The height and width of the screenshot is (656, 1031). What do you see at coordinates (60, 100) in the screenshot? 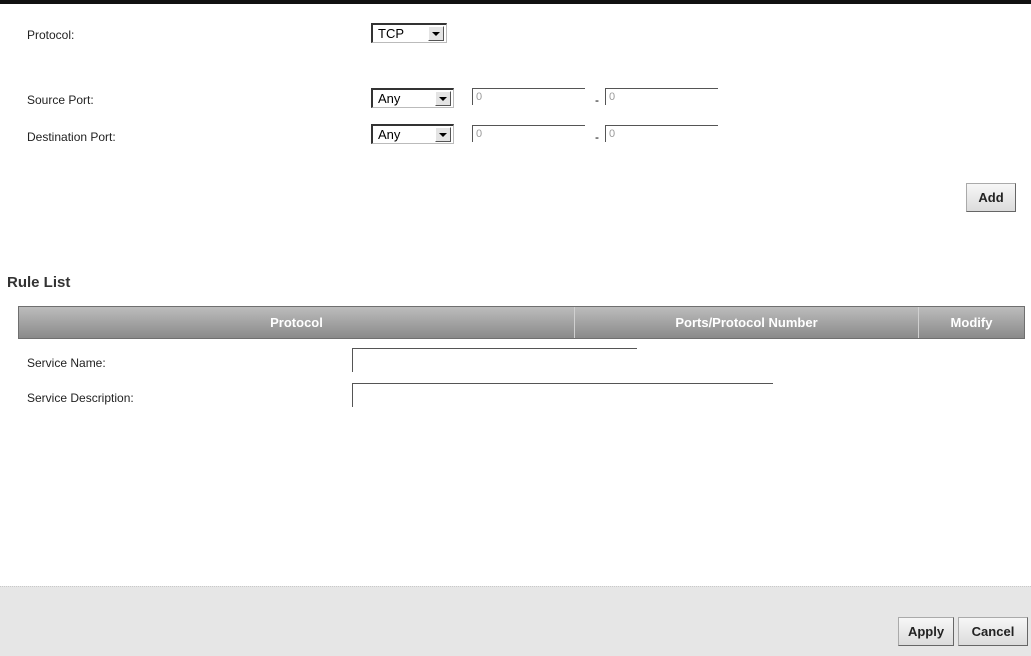
I see `source-port-label: Source Port:` at bounding box center [60, 100].